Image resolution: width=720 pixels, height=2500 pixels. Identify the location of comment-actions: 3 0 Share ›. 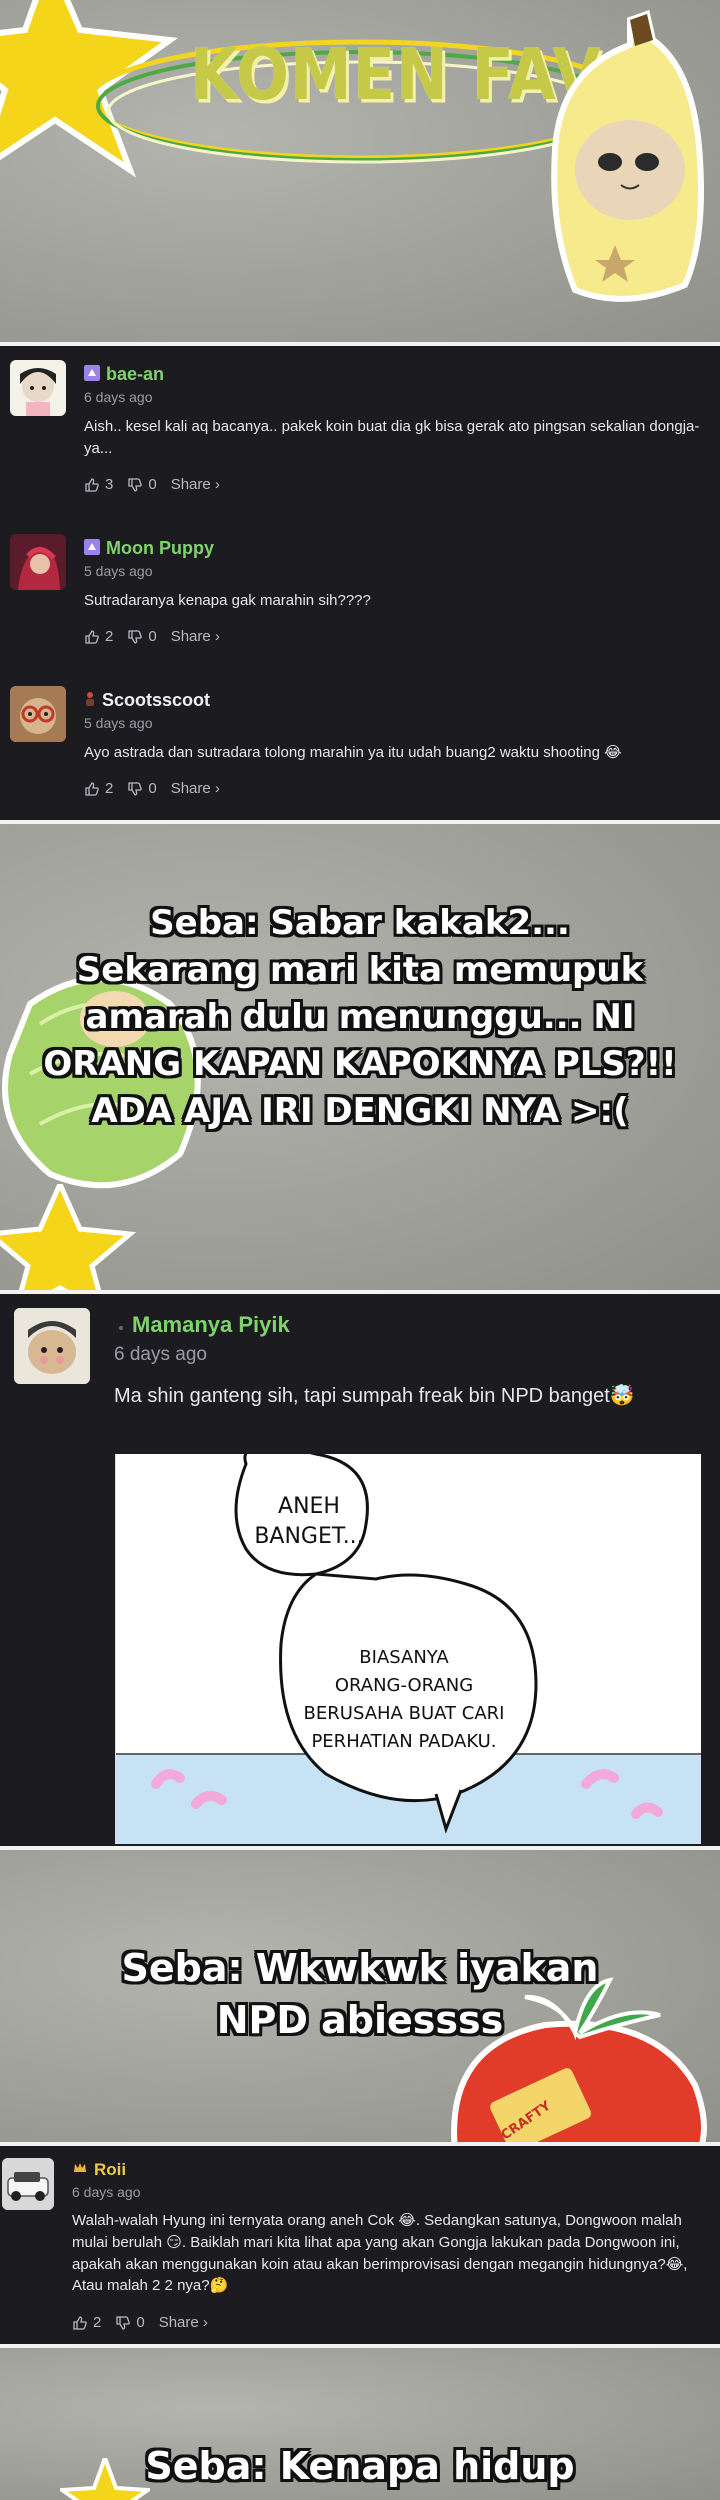
(152, 484).